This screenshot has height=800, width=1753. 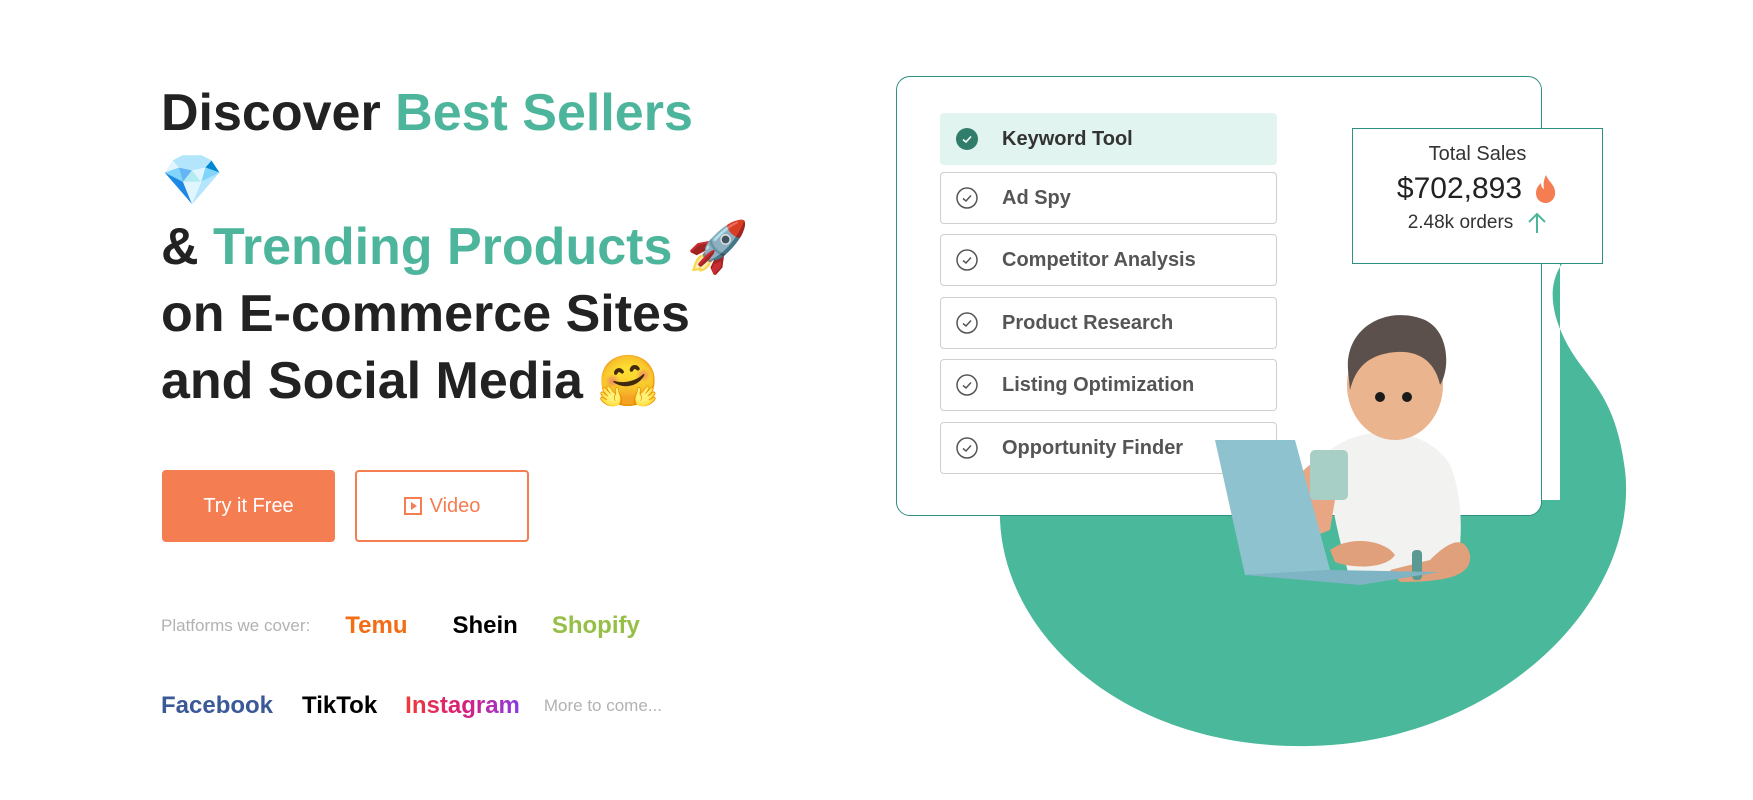 What do you see at coordinates (628, 381) in the screenshot?
I see `hugging-face-icon: 🤗` at bounding box center [628, 381].